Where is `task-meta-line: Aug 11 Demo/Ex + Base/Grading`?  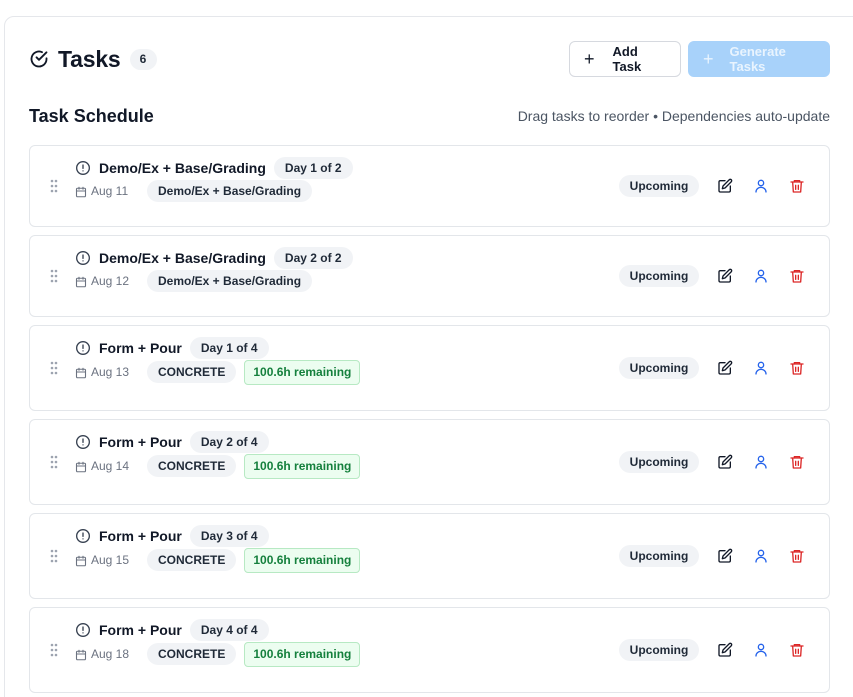
task-meta-line: Aug 11 Demo/Ex + Base/Grading is located at coordinates (194, 191).